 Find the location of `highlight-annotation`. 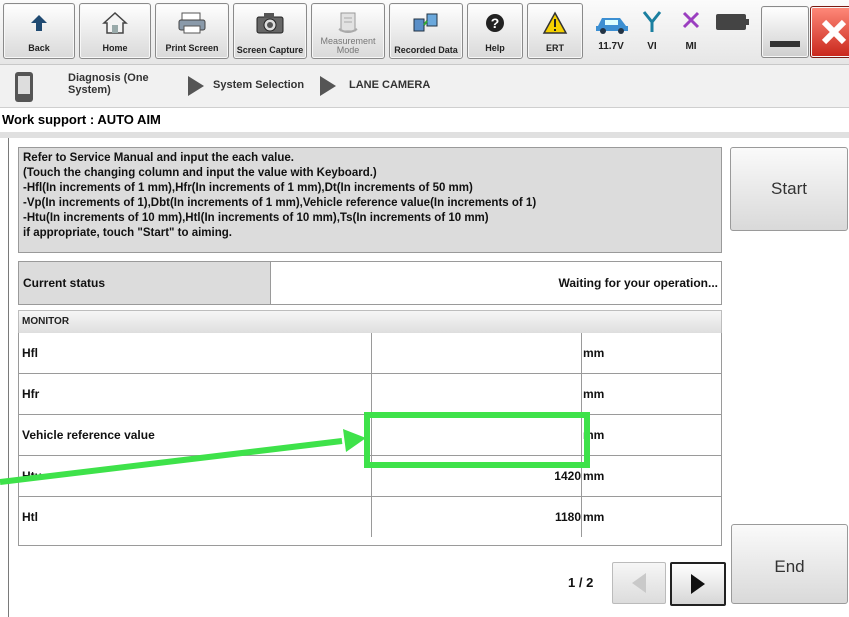

highlight-annotation is located at coordinates (295, 448).